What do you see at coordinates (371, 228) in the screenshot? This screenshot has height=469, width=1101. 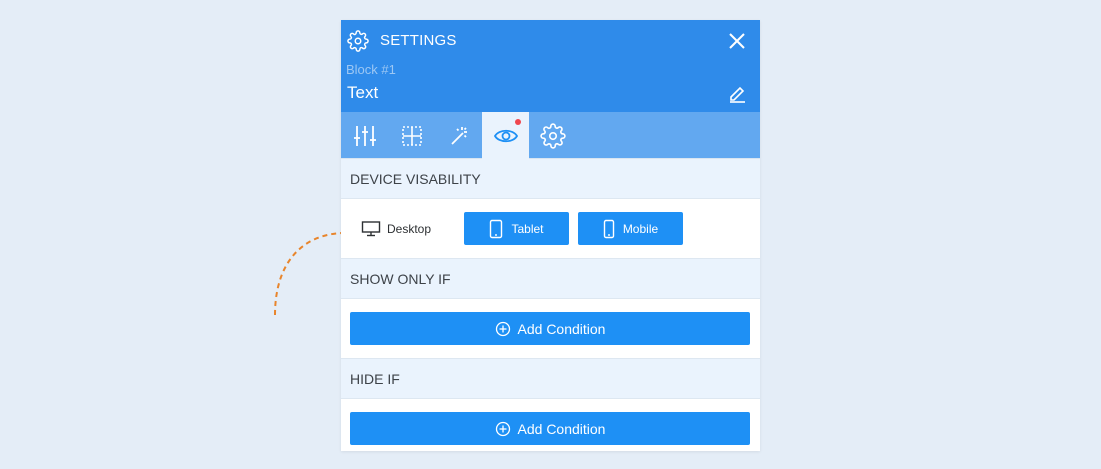 I see `desktop-icon` at bounding box center [371, 228].